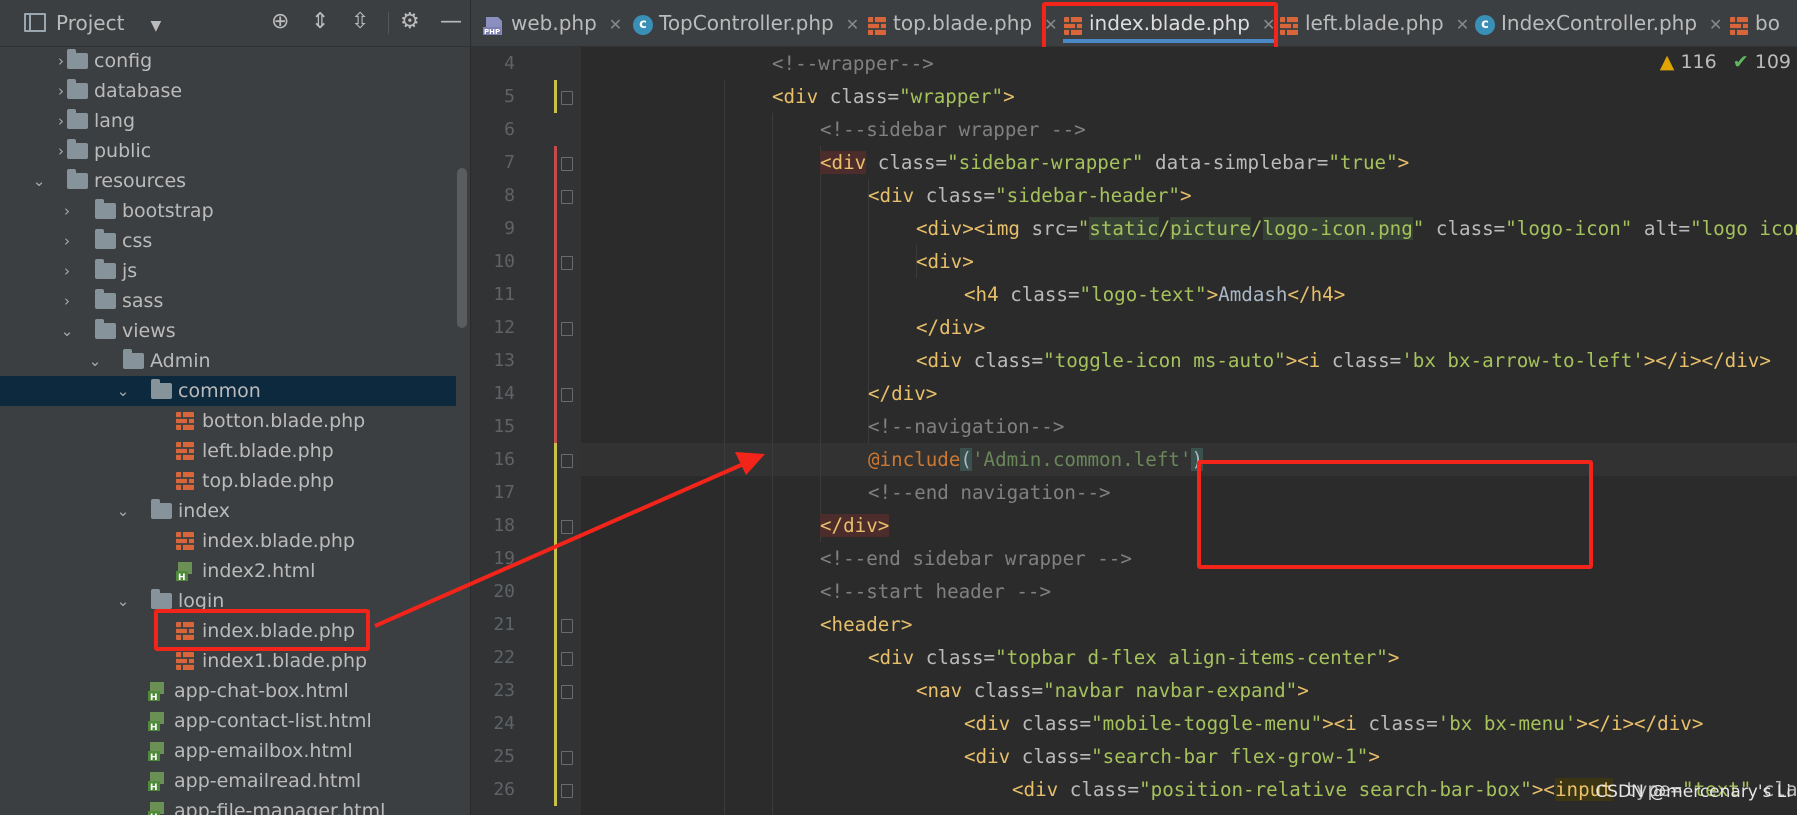 The height and width of the screenshot is (815, 1797). I want to click on php-file-icon: PHP, so click(494, 24).